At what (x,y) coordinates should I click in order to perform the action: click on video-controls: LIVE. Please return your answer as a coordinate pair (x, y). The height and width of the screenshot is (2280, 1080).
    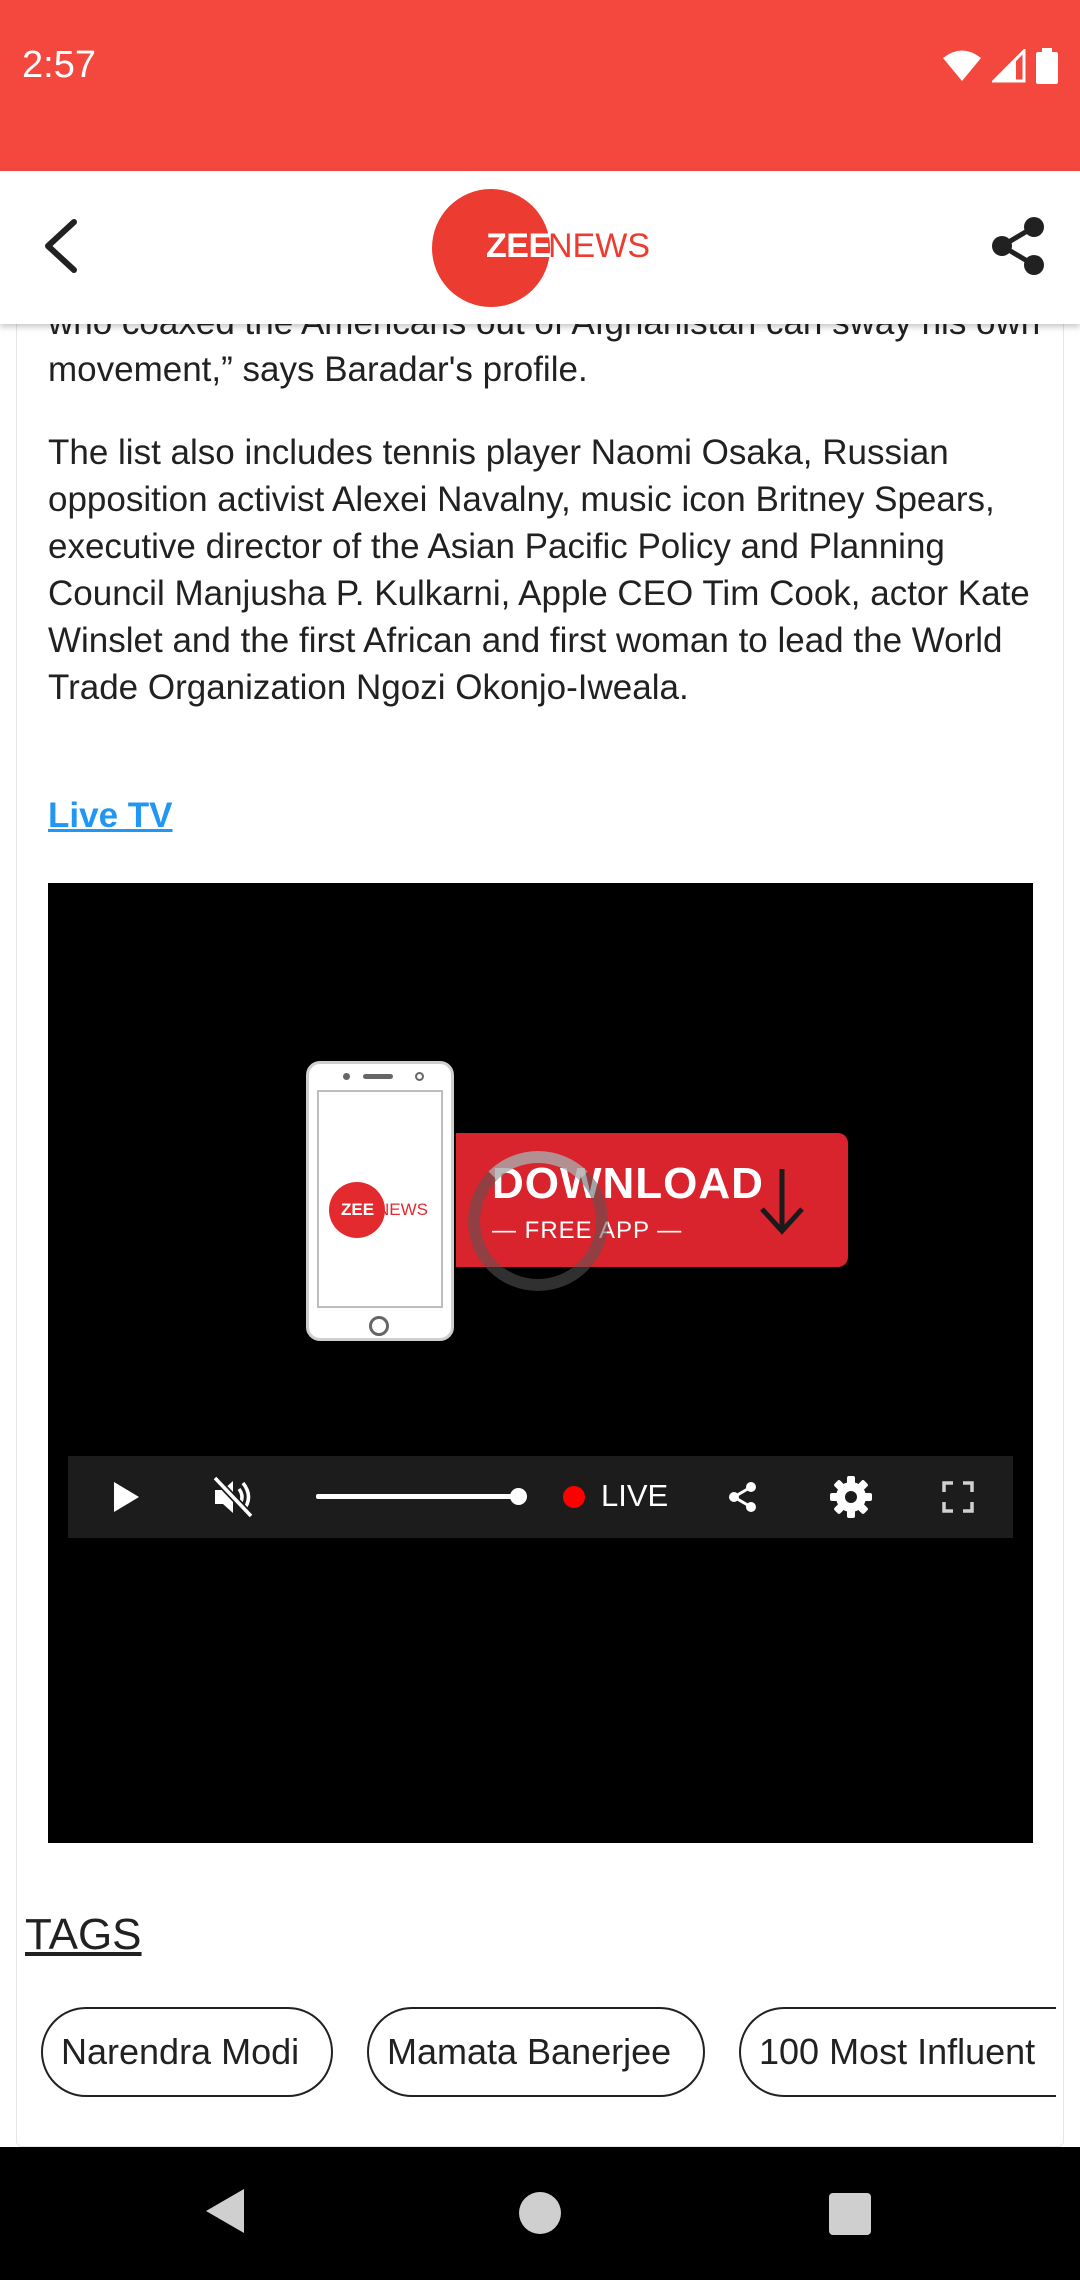
    Looking at the image, I should click on (540, 1497).